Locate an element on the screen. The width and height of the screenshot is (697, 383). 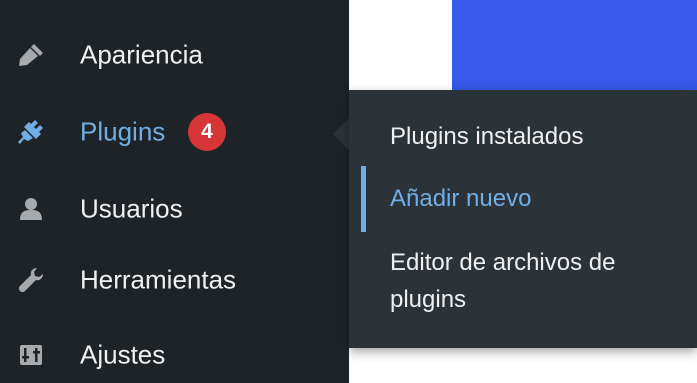
sidebar-item-label: Herramientas is located at coordinates (158, 279).